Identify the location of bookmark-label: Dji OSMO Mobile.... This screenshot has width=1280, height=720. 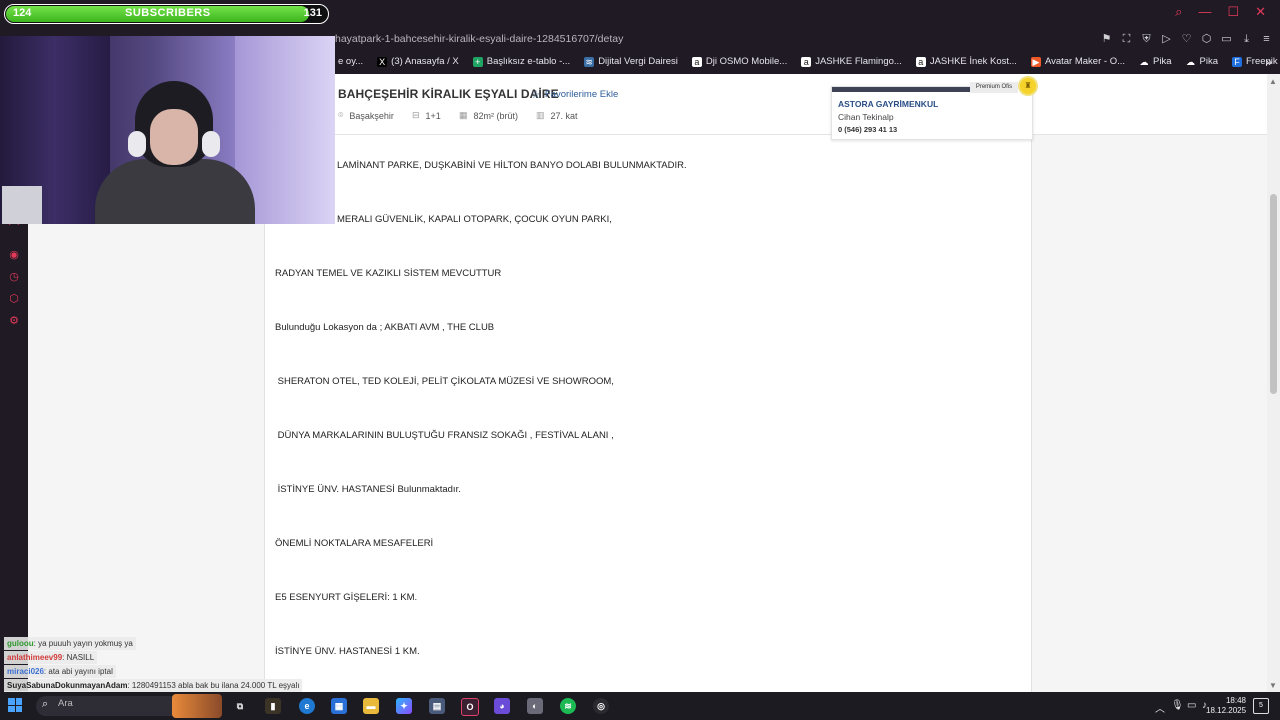
(746, 61).